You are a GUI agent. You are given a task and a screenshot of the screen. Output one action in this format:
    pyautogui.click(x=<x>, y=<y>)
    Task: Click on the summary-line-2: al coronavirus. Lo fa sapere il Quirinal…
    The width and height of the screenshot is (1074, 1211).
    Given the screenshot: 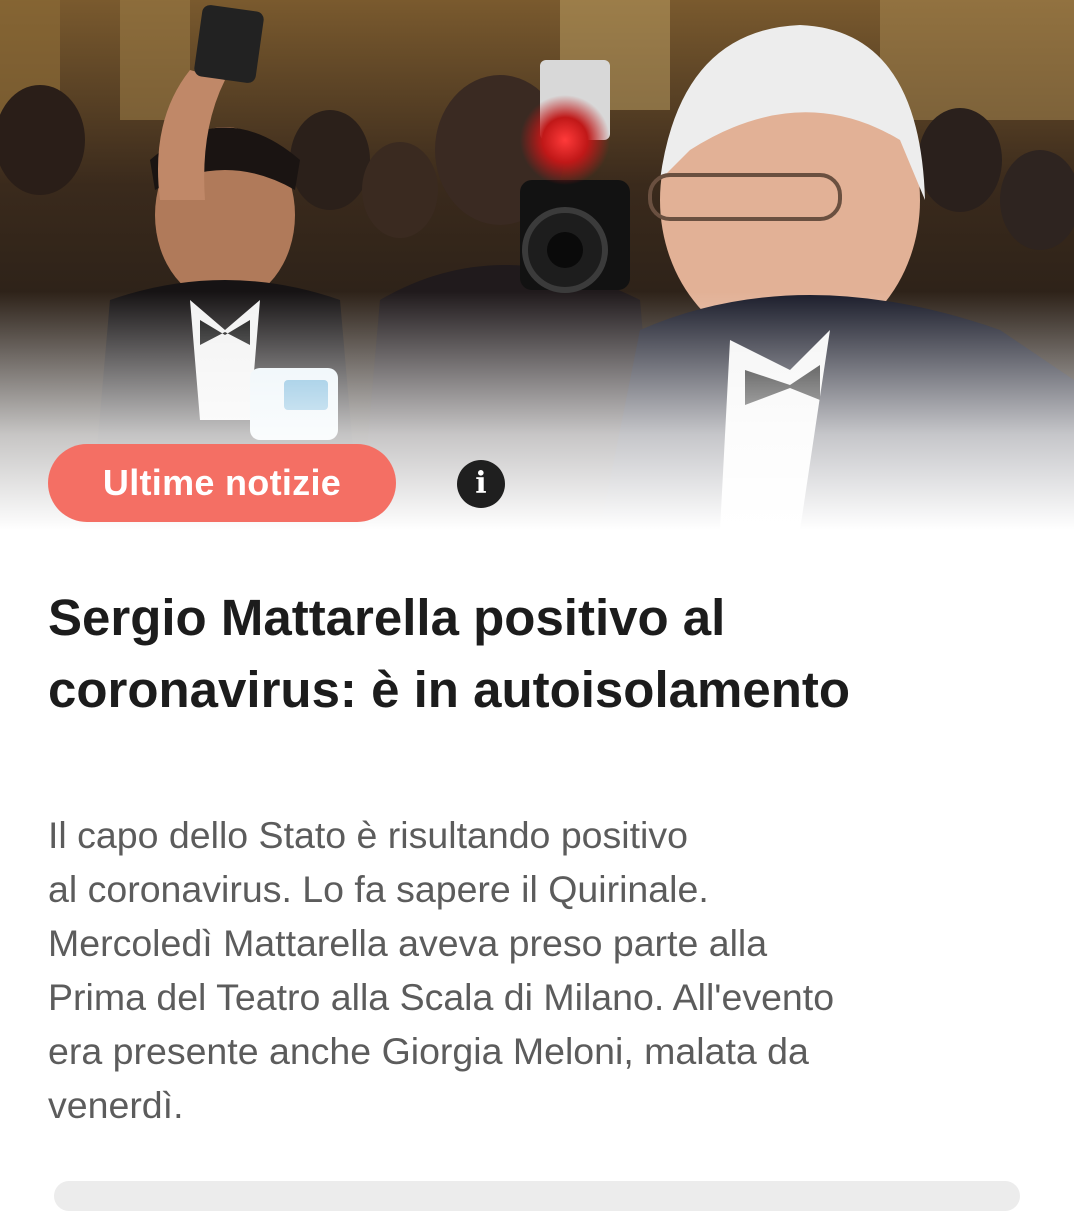 What is the action you would take?
    pyautogui.click(x=378, y=889)
    